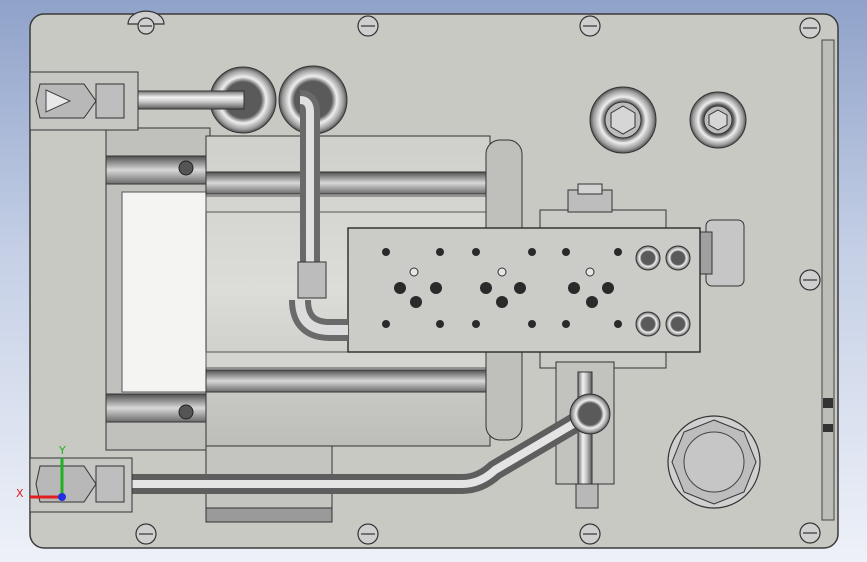 The image size is (867, 562). Describe the element at coordinates (590, 534) in the screenshot. I see `screw-bottom-right` at that location.